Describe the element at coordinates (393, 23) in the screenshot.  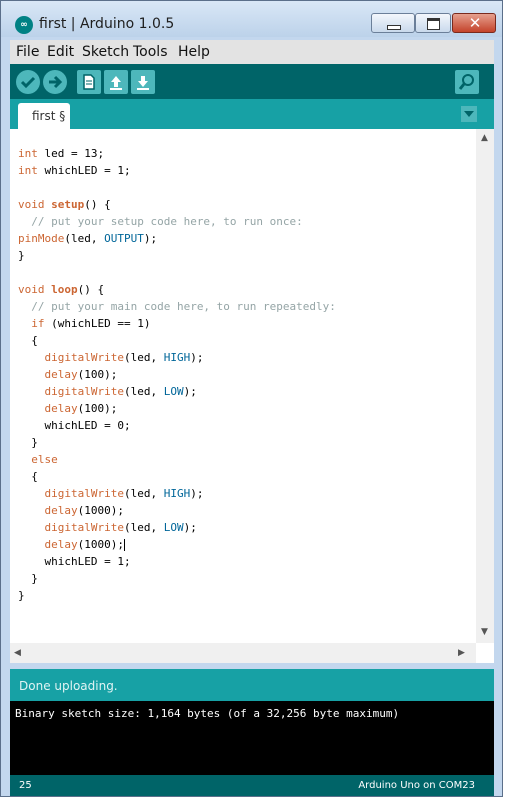
I see `minimize-button` at that location.